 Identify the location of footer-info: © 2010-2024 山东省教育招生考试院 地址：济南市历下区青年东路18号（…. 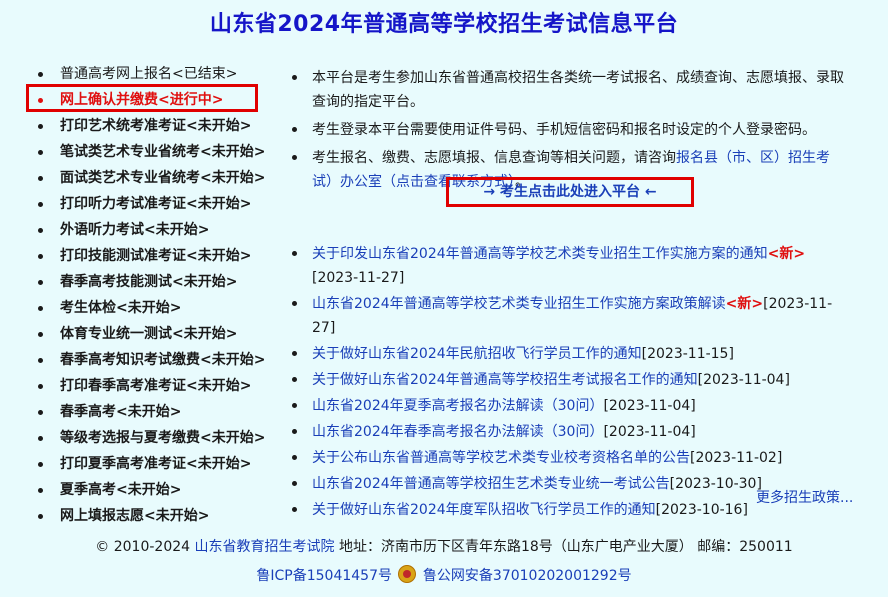
(444, 546).